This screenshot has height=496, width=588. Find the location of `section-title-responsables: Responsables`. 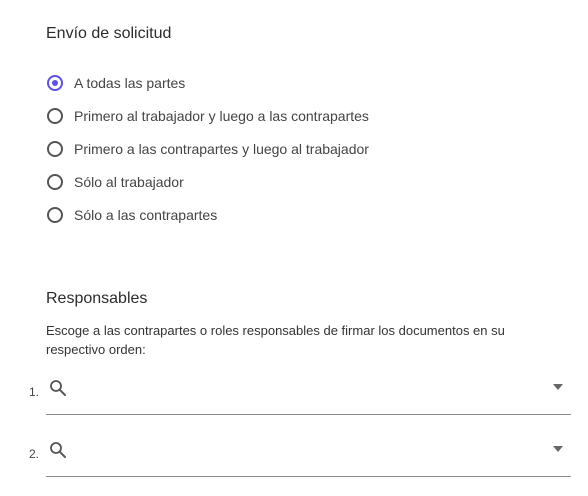

section-title-responsables: Responsables is located at coordinates (97, 298).